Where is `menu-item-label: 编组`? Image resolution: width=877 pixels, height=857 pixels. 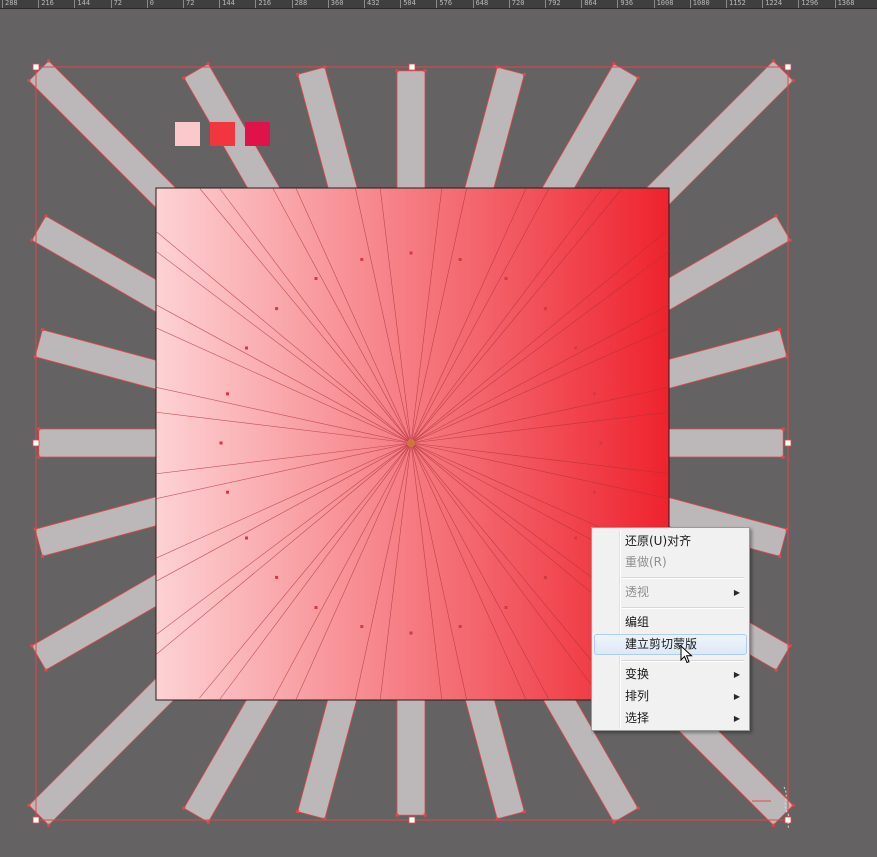 menu-item-label: 编组 is located at coordinates (637, 622).